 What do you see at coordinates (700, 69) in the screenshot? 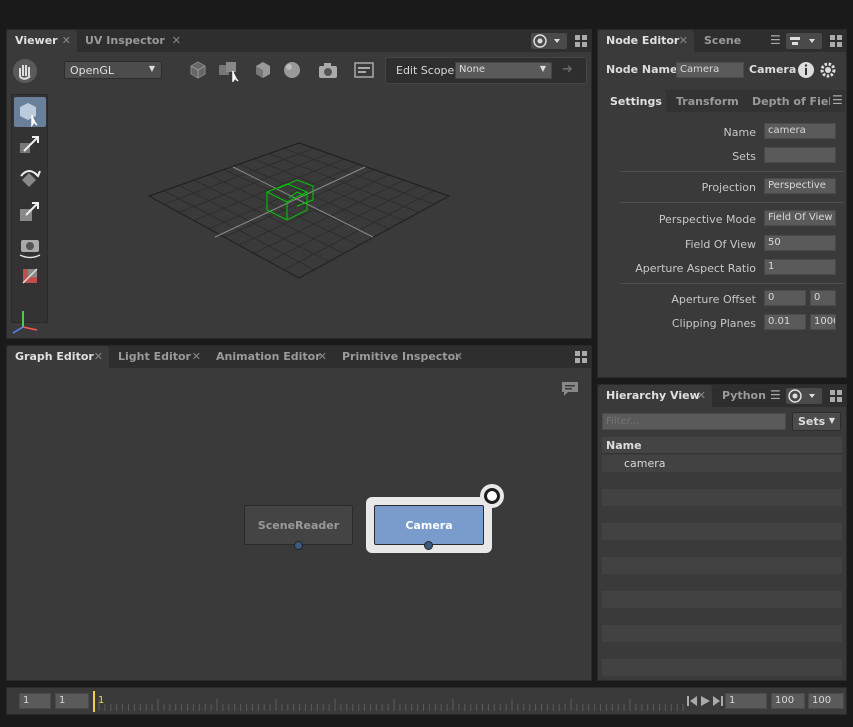
I see `node-name-value: Camera` at bounding box center [700, 69].